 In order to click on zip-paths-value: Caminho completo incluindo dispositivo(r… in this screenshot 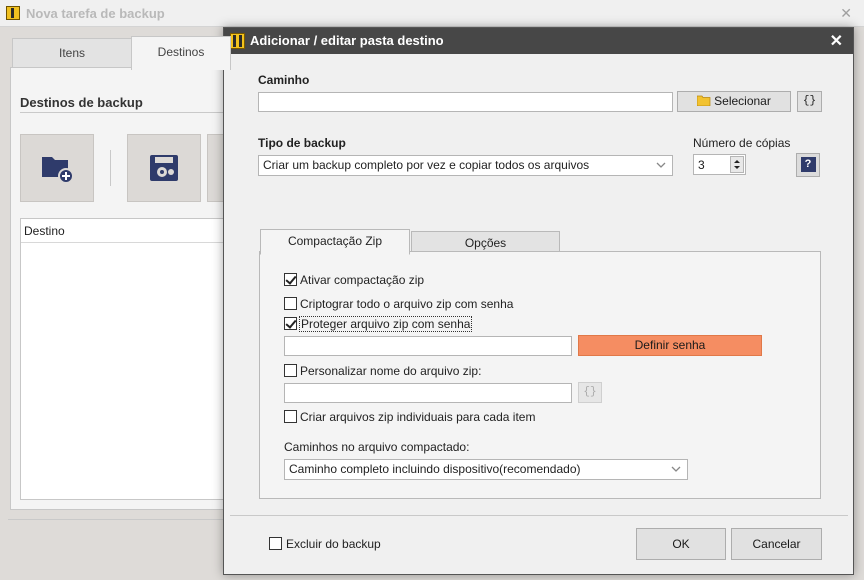, I will do `click(435, 469)`.